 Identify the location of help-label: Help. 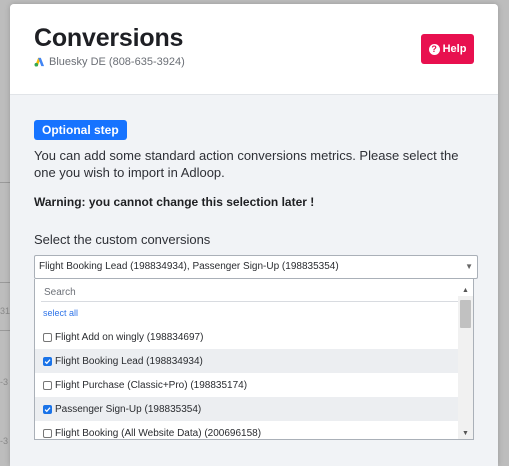
(454, 49).